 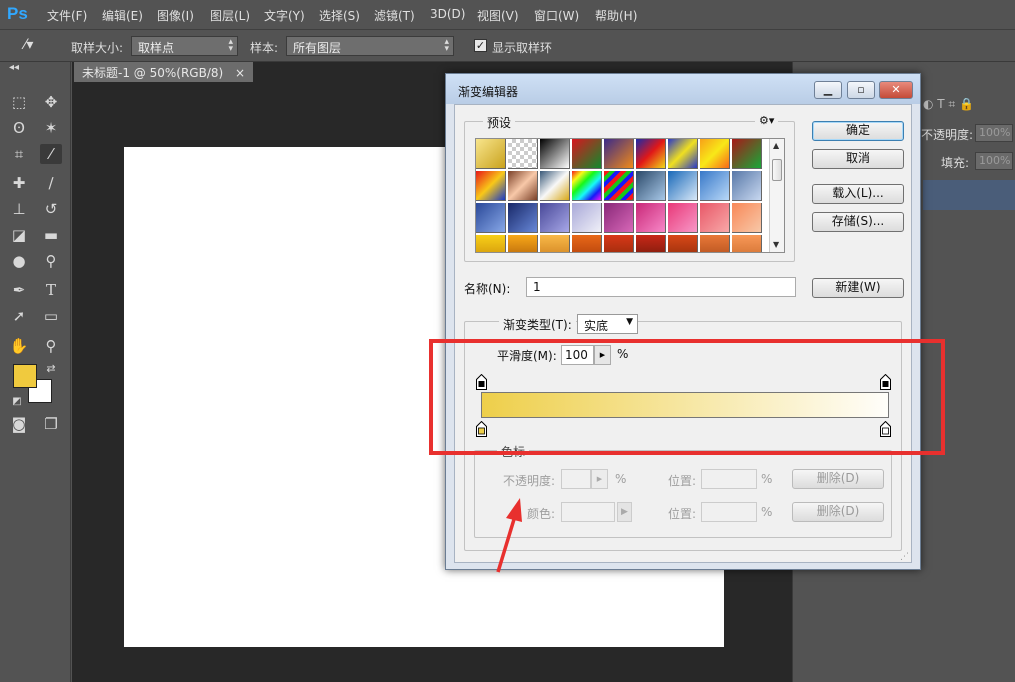 What do you see at coordinates (19, 102) in the screenshot?
I see `marquee-tool-icon: ⬚` at bounding box center [19, 102].